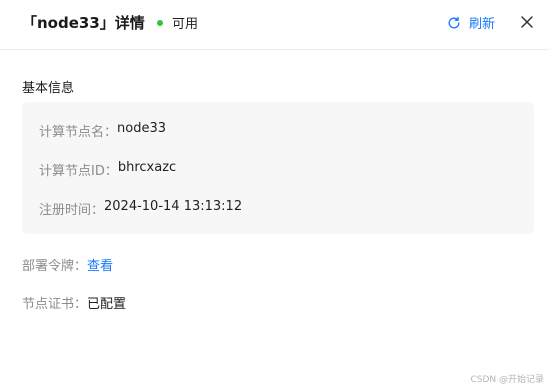  Describe the element at coordinates (274, 25) in the screenshot. I see `drawer-header: 「node33」详情 可用 刷新` at that location.